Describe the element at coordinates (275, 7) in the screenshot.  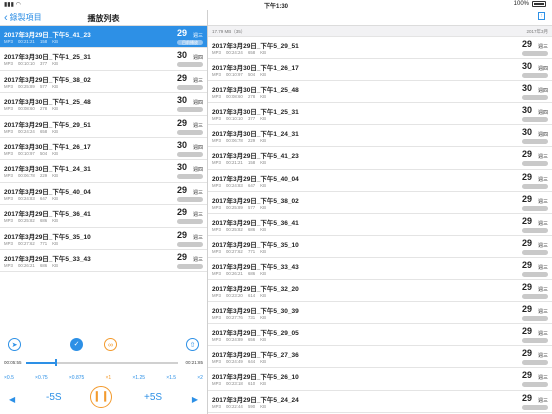
I see `status-time: 下午1:30` at that location.